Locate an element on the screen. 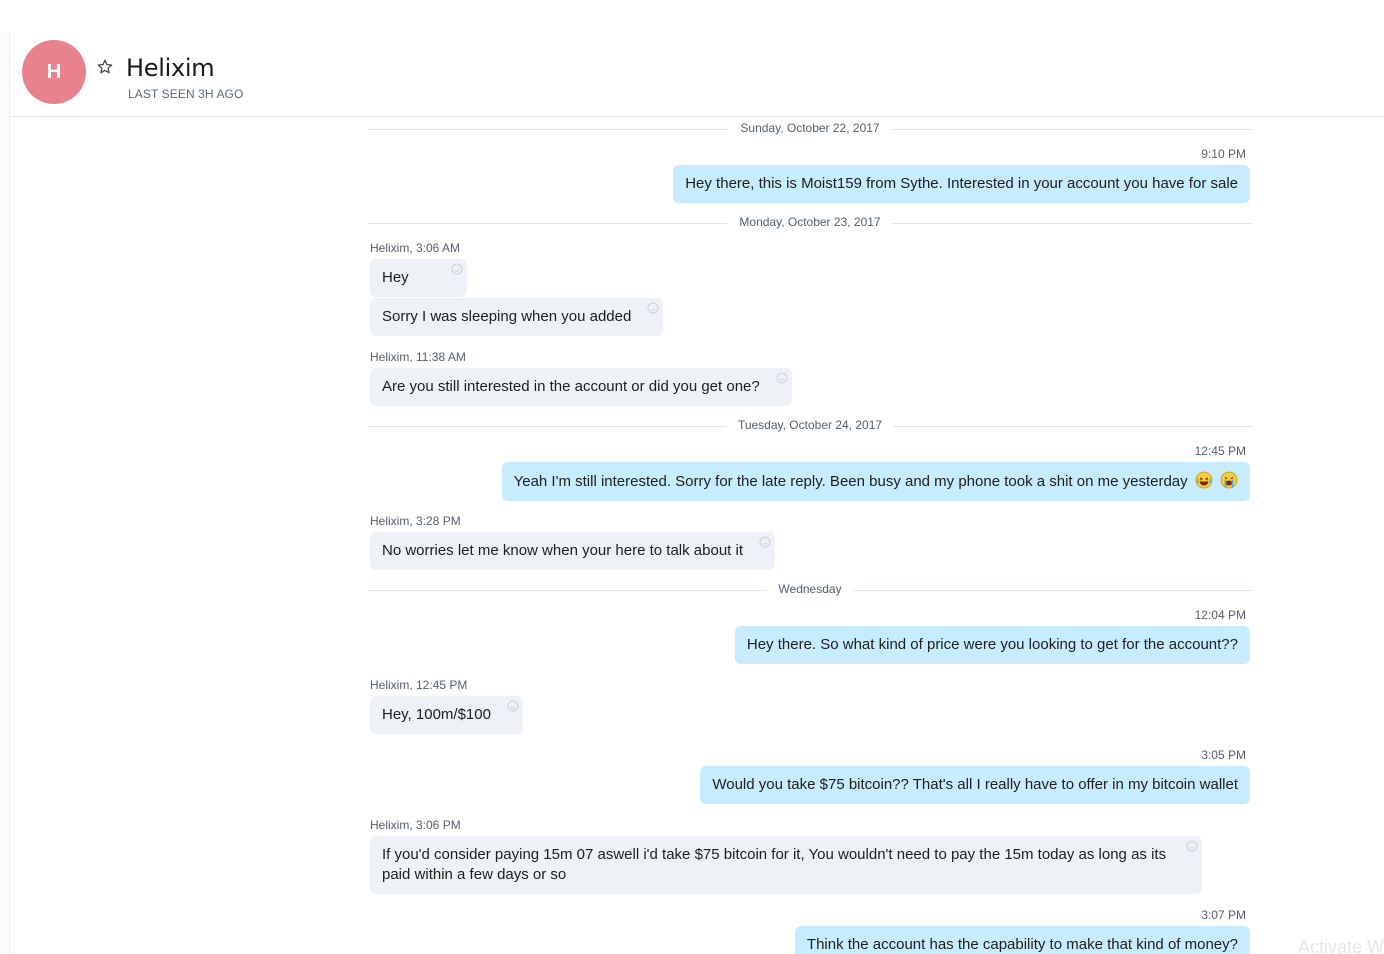  message-timestamp: 3:05 PM is located at coordinates (1223, 755).